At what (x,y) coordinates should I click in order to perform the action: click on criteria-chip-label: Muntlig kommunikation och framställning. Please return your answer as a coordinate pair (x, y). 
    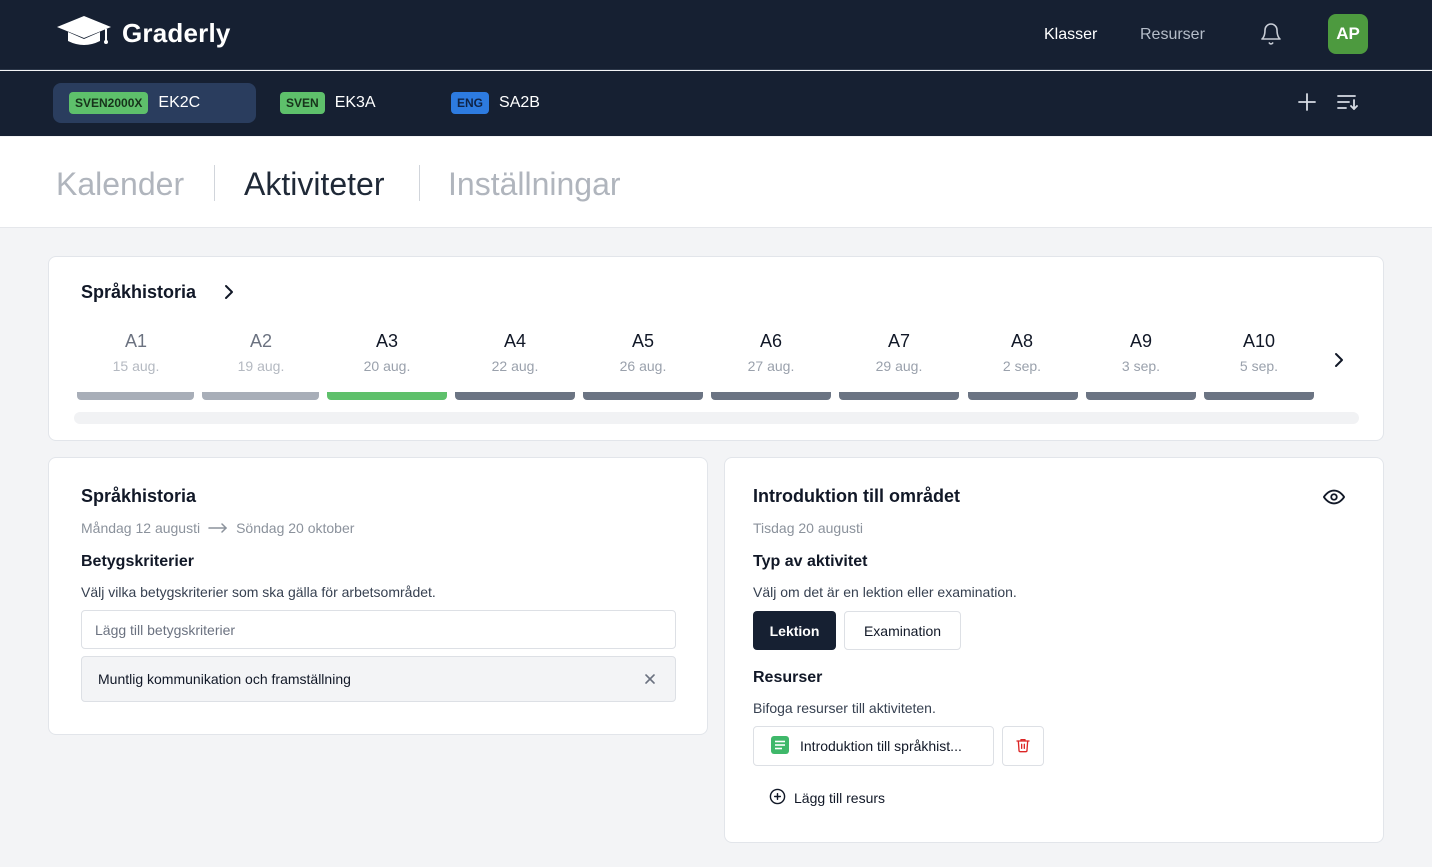
    Looking at the image, I should click on (224, 679).